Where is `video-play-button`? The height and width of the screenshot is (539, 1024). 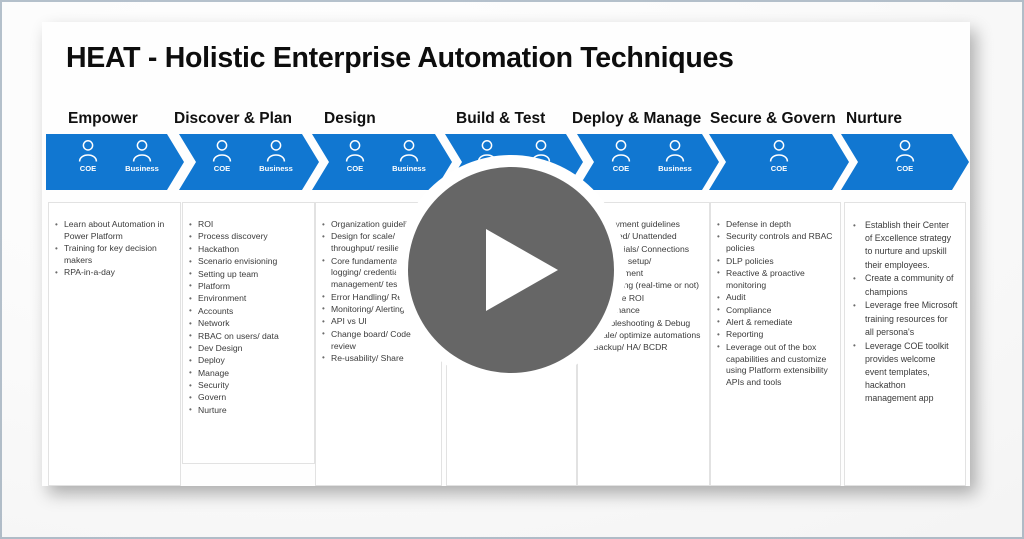 video-play-button is located at coordinates (511, 270).